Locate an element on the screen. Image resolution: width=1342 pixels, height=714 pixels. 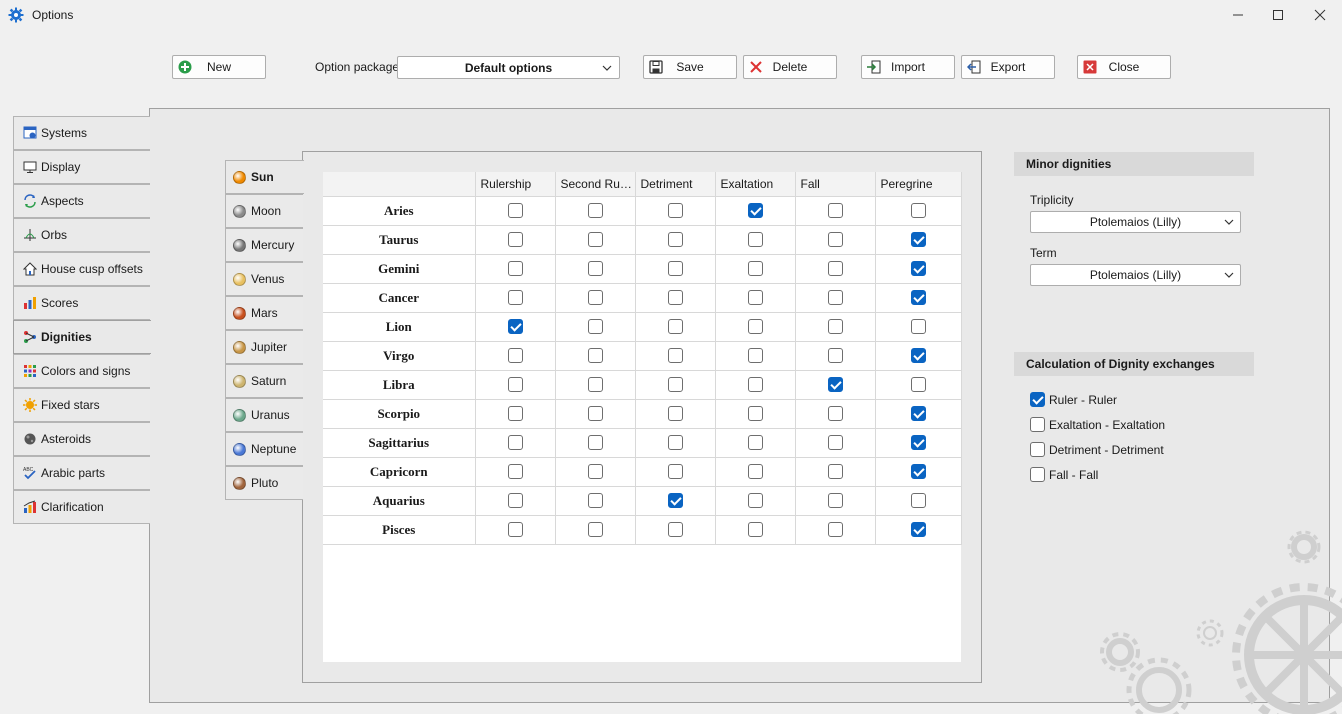
minimize-button is located at coordinates (1238, 15).